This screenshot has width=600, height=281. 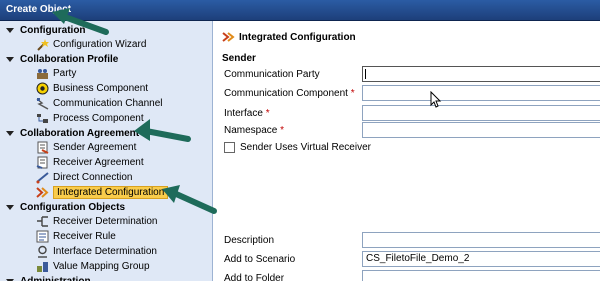 I want to click on field-label: Add to Scenario, so click(x=260, y=259).